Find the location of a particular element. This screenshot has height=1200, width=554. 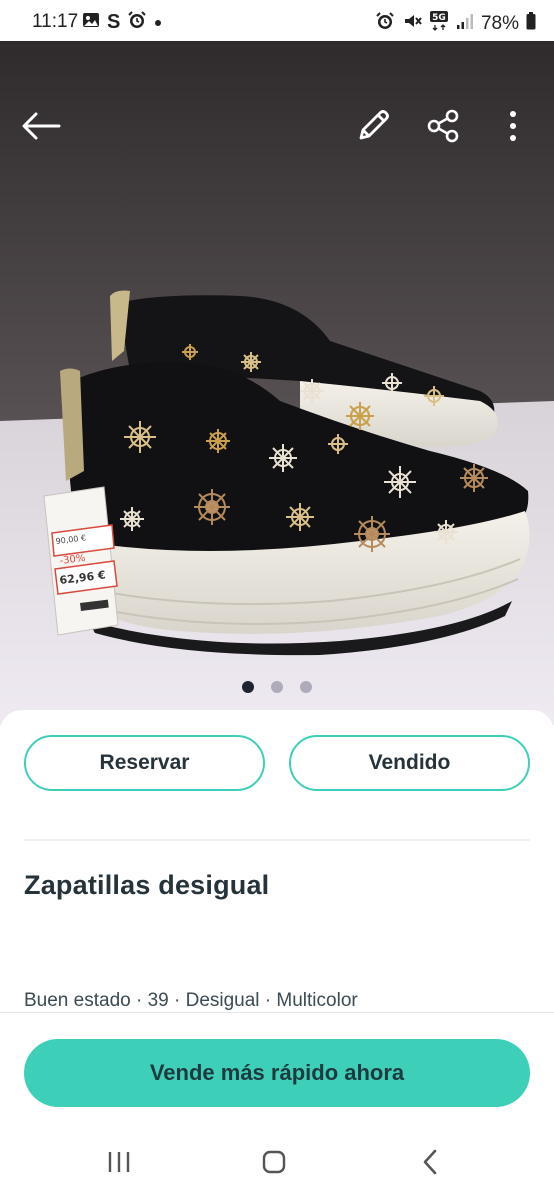

pencil-icon is located at coordinates (373, 128).